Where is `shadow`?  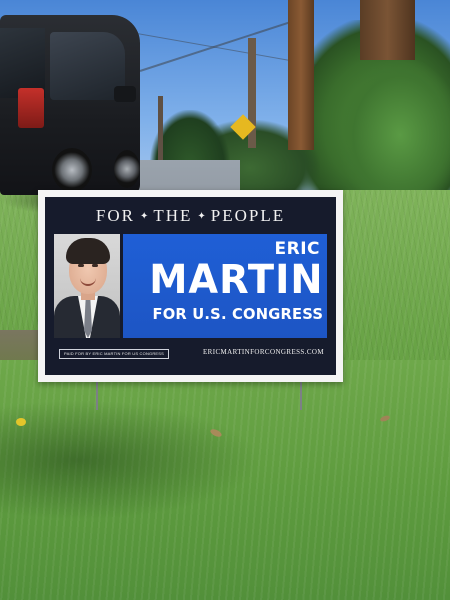
shadow is located at coordinates (130, 460).